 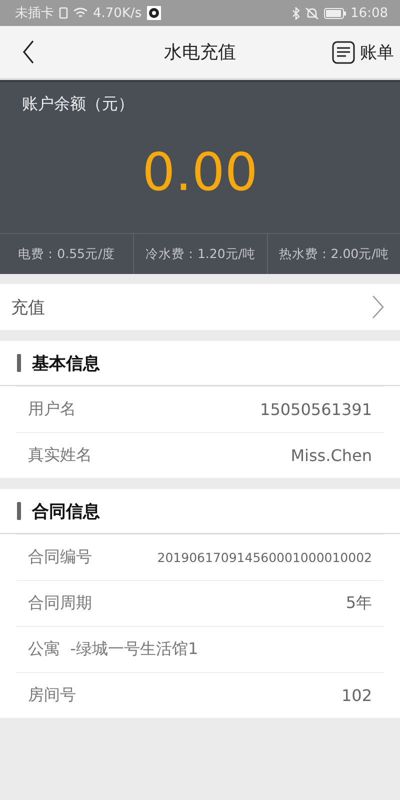 What do you see at coordinates (316, 409) in the screenshot?
I see `field-value: 15050561391` at bounding box center [316, 409].